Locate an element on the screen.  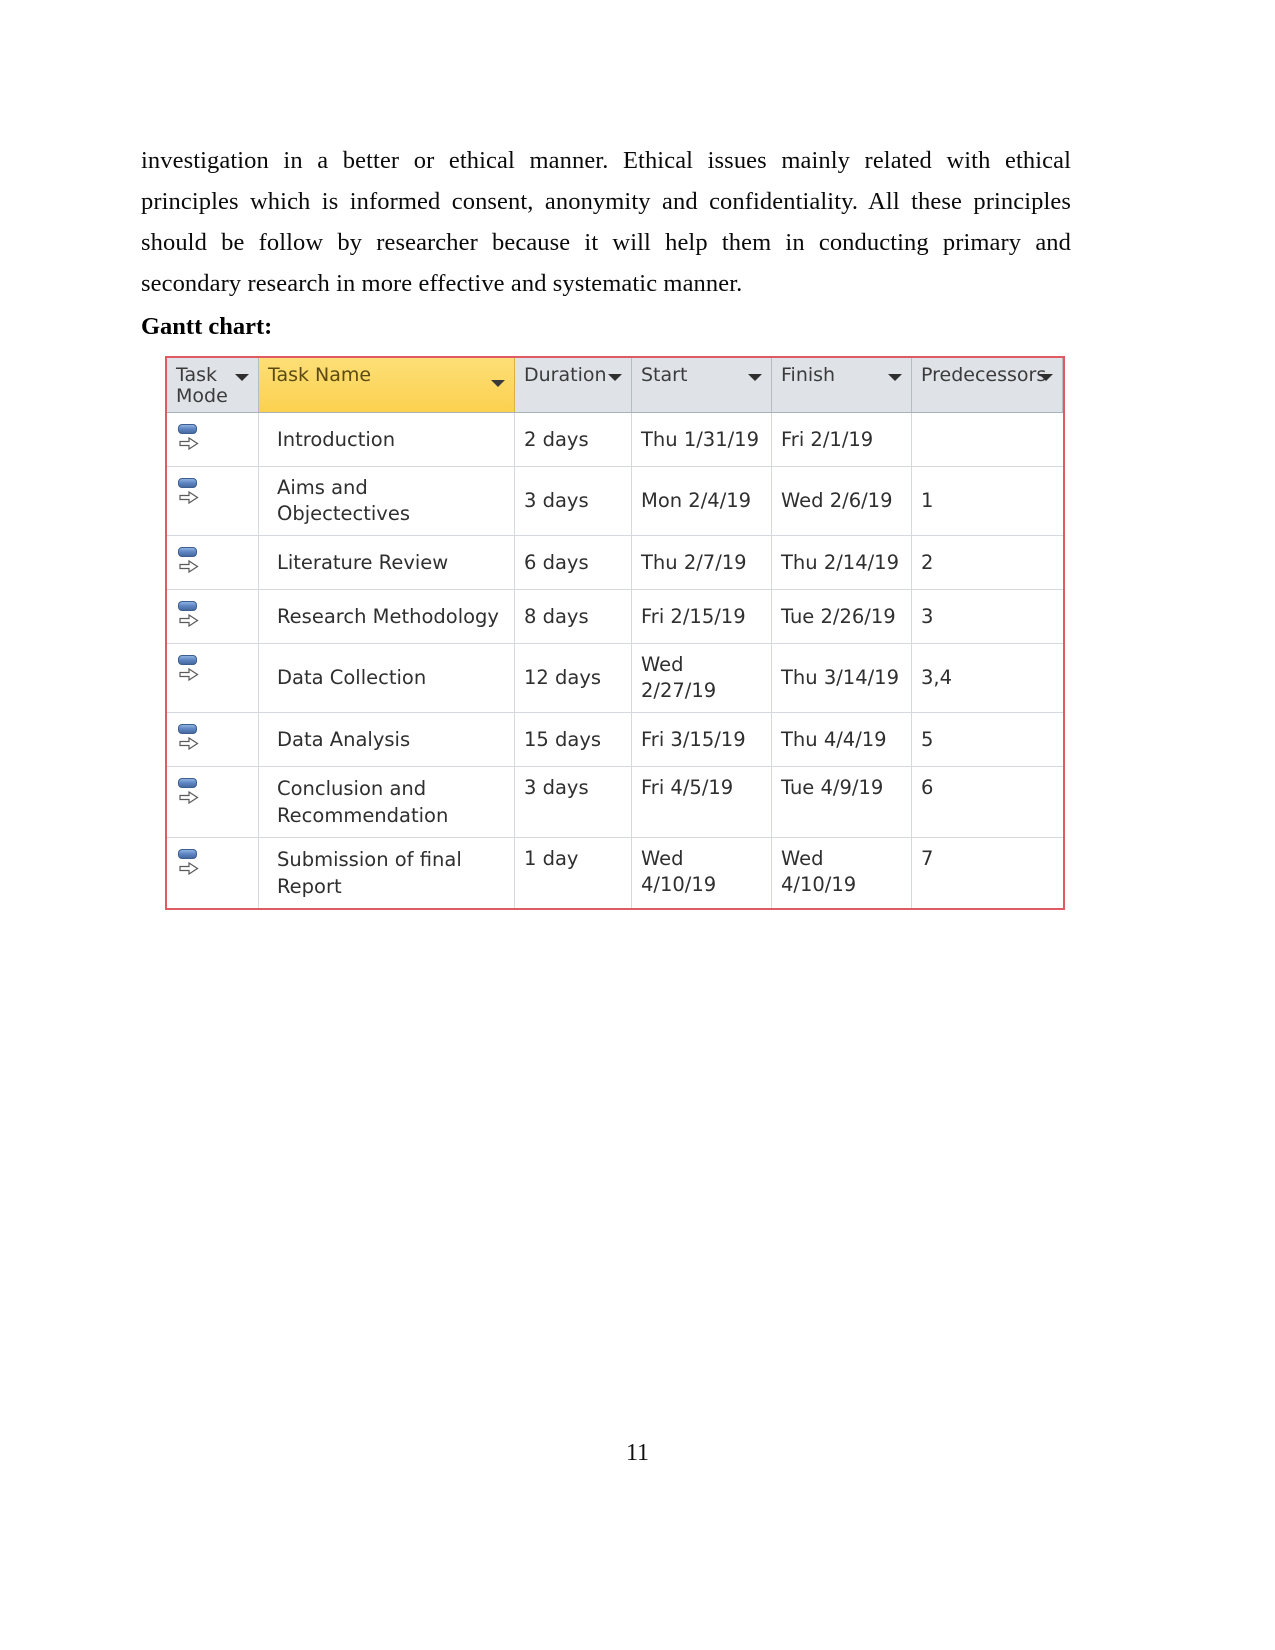
task-name-text: Conclusion and Recommendation is located at coordinates (363, 802).